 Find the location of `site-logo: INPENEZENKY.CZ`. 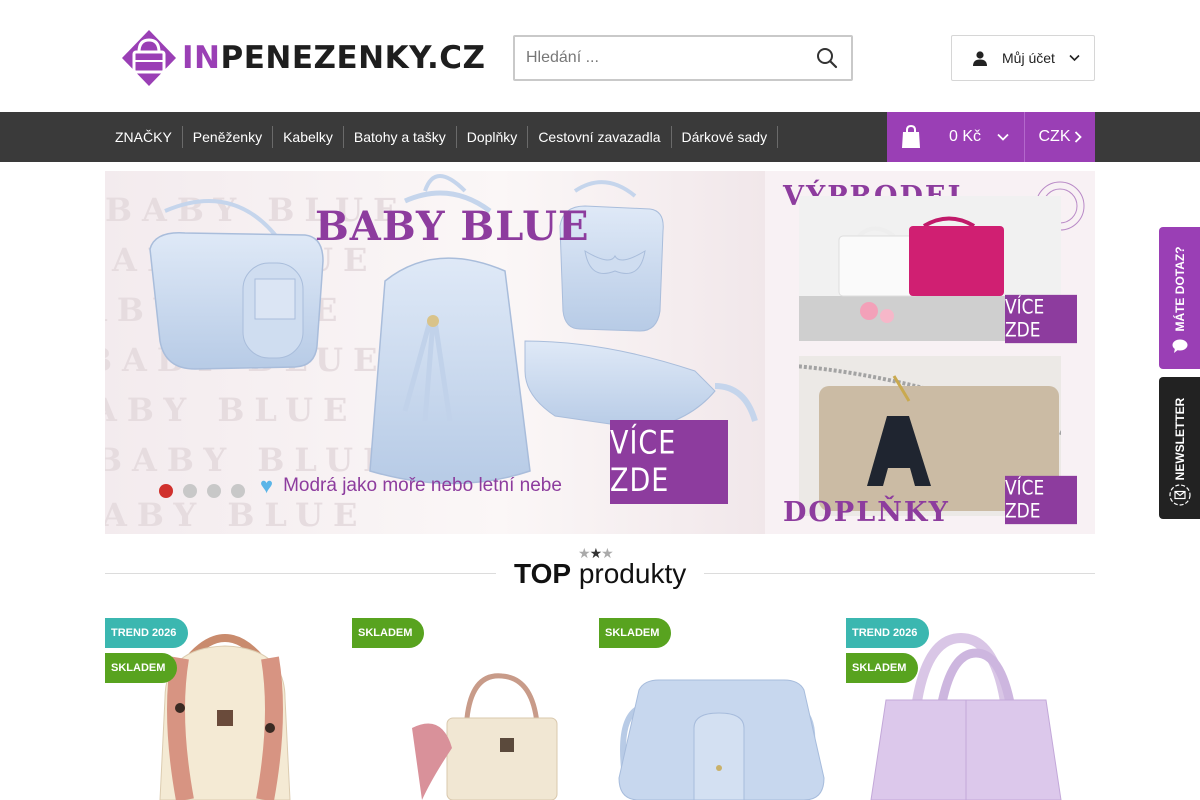

site-logo: INPENEZENKY.CZ is located at coordinates (302, 58).